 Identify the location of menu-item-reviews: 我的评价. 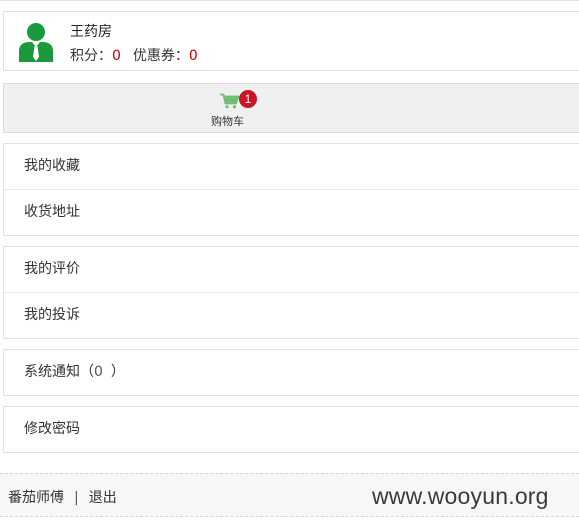
(291, 269).